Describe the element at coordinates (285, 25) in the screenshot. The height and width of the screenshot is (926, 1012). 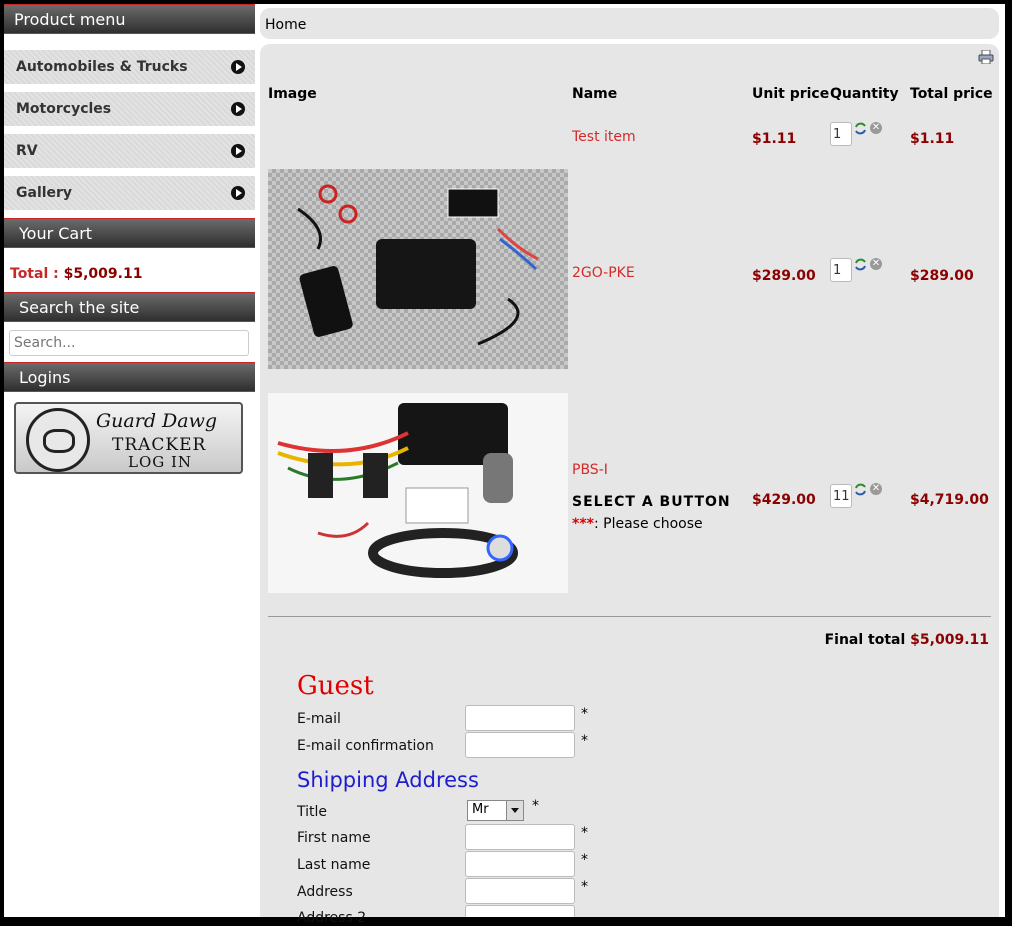
I see `breadcrumb-home: Home` at that location.